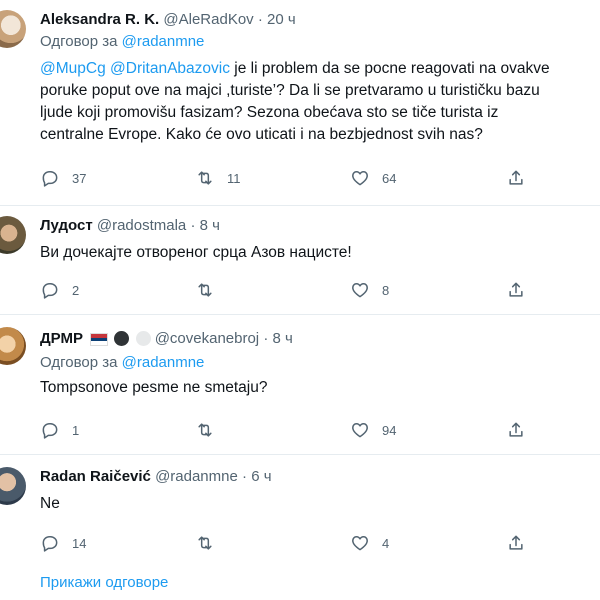  Describe the element at coordinates (369, 543) in the screenshot. I see `like-button: 4` at that location.